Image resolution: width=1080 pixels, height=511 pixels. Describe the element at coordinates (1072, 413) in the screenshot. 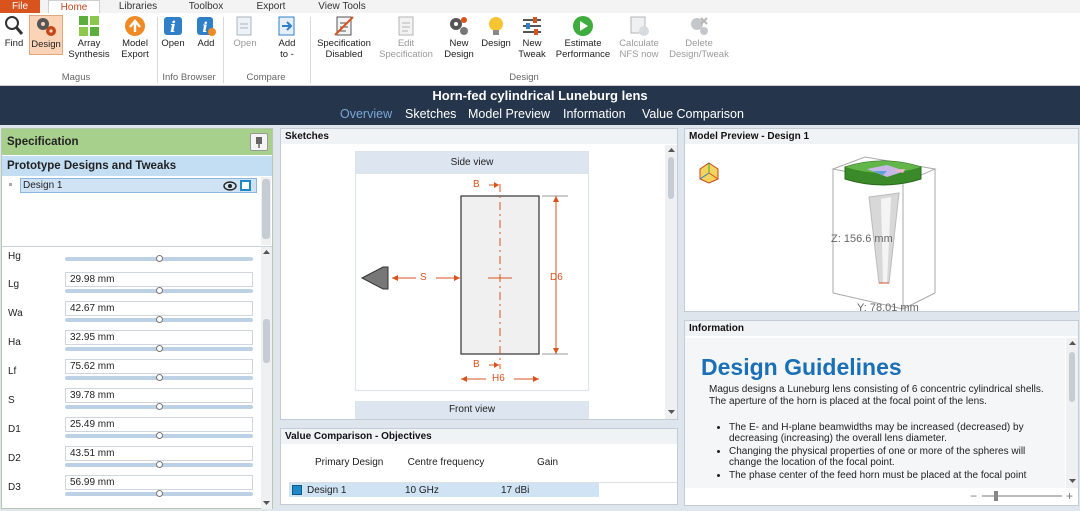

I see `information-scrollbar` at that location.